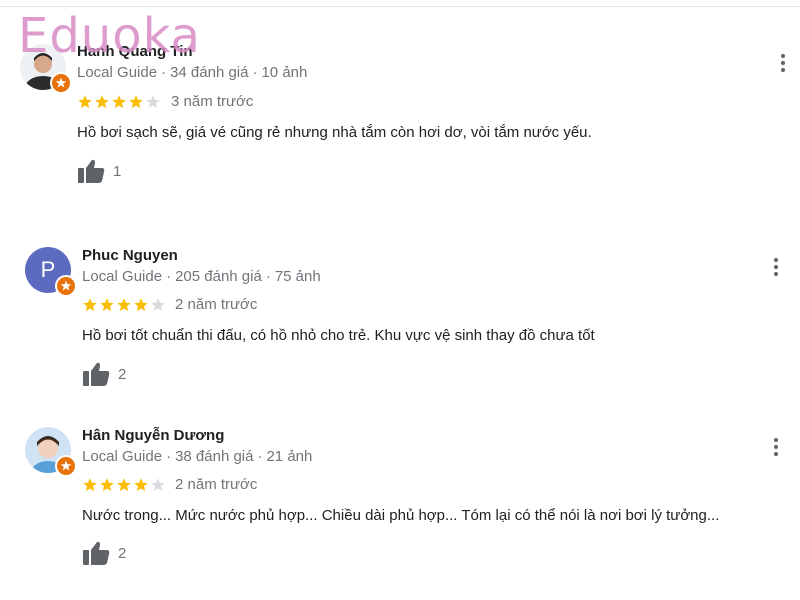 This screenshot has height=600, width=800. Describe the element at coordinates (214, 456) in the screenshot. I see `review-count: 38 đánh giá` at that location.